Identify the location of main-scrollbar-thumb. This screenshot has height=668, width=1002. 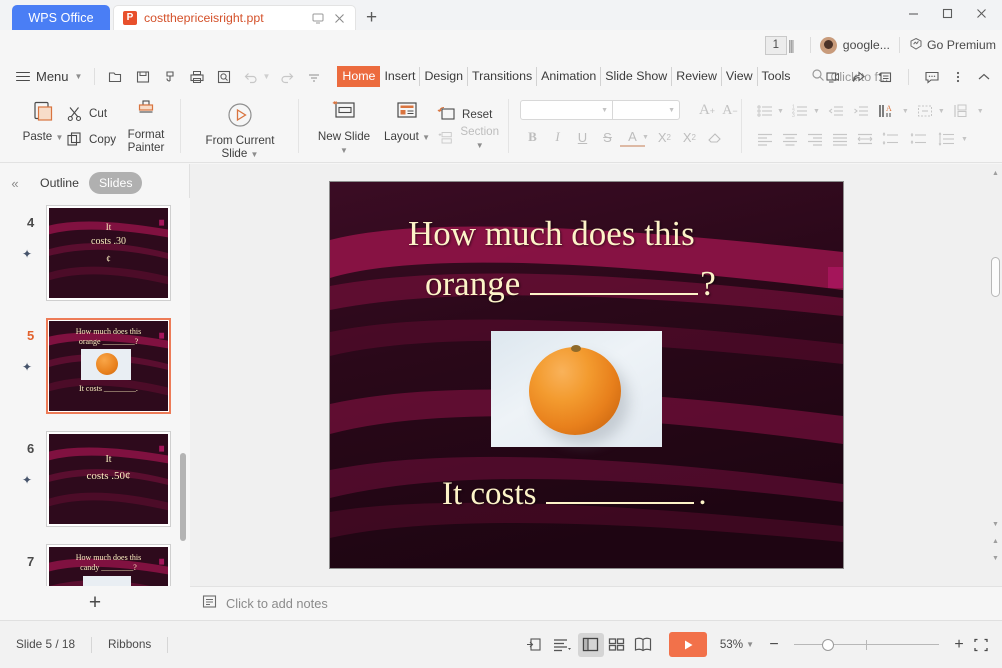
(995, 277).